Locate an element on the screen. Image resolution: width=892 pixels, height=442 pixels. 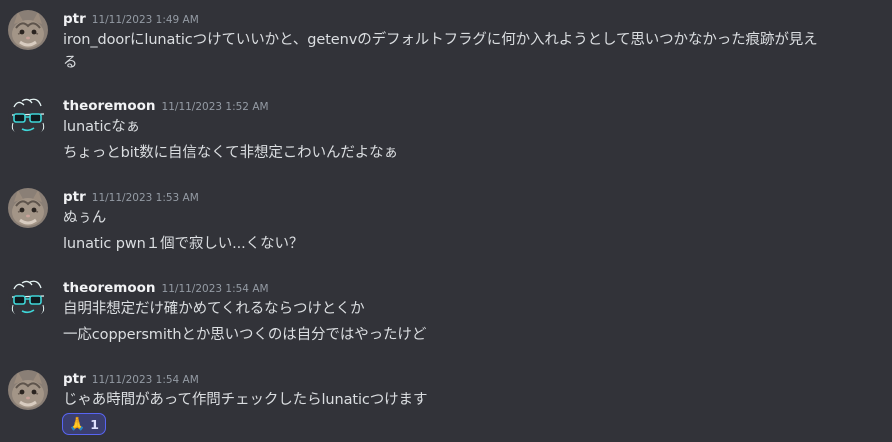
folded-hands-icon: 🙏 is located at coordinates (77, 424).